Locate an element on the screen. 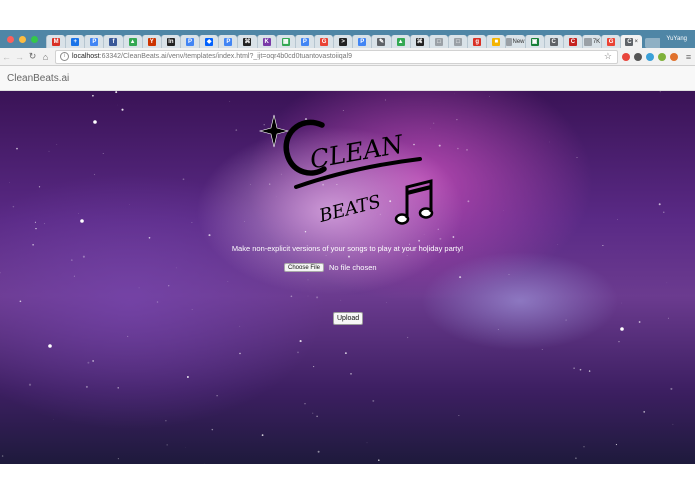  browser-tab: ▦ is located at coordinates (285, 41).